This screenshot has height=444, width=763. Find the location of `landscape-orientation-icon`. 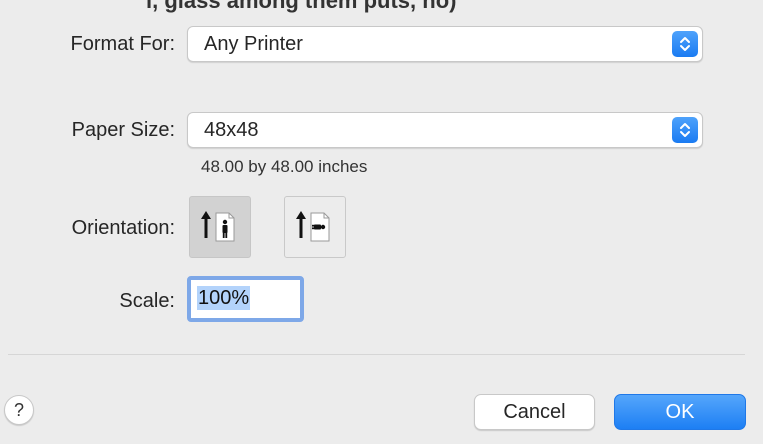

landscape-orientation-icon is located at coordinates (315, 227).